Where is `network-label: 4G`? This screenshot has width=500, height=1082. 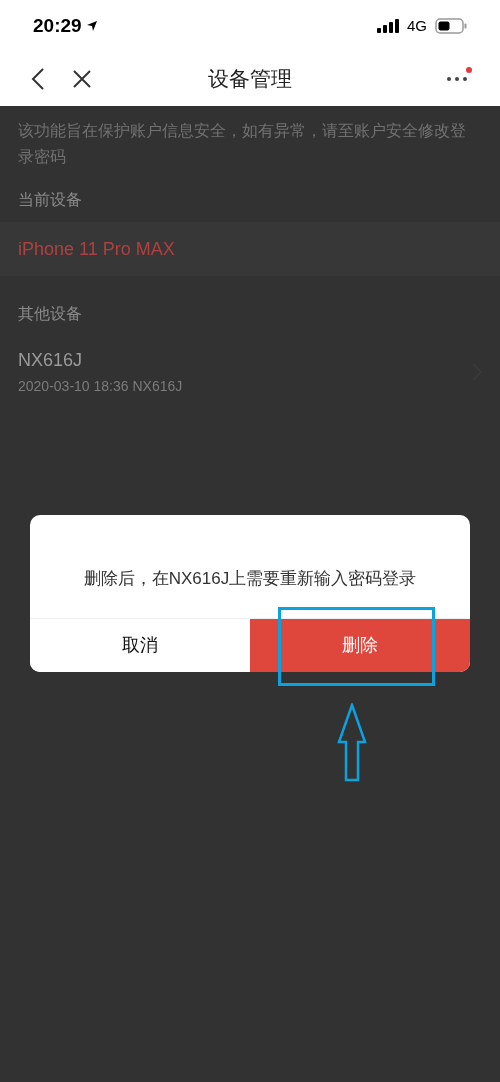 network-label: 4G is located at coordinates (417, 25).